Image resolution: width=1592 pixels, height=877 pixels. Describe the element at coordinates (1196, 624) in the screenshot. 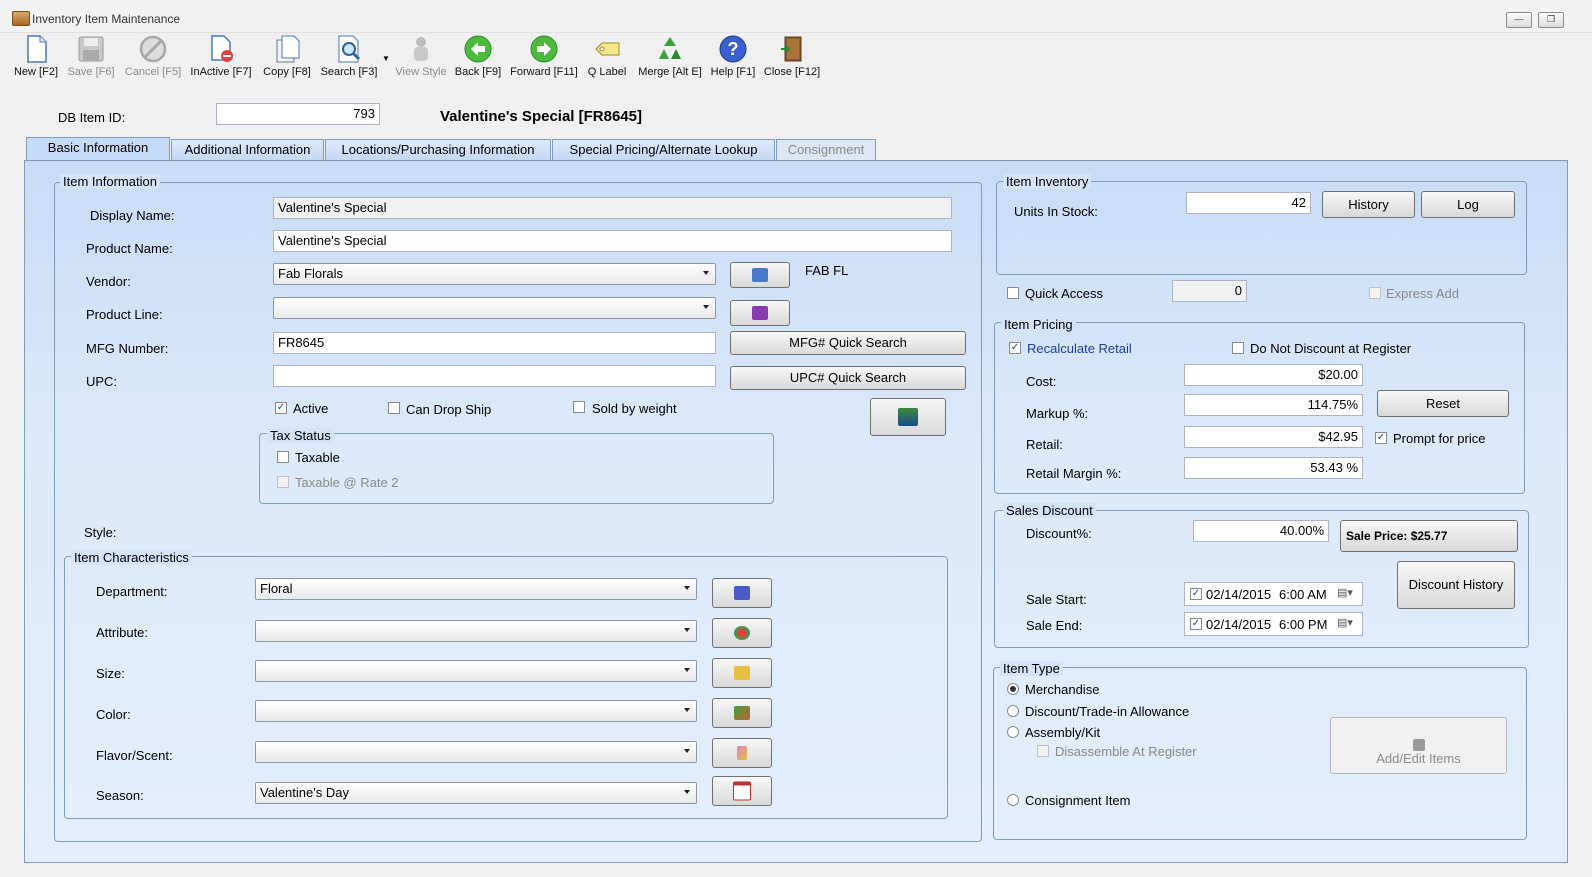

I see `sale-end-checkbox: ✓` at that location.